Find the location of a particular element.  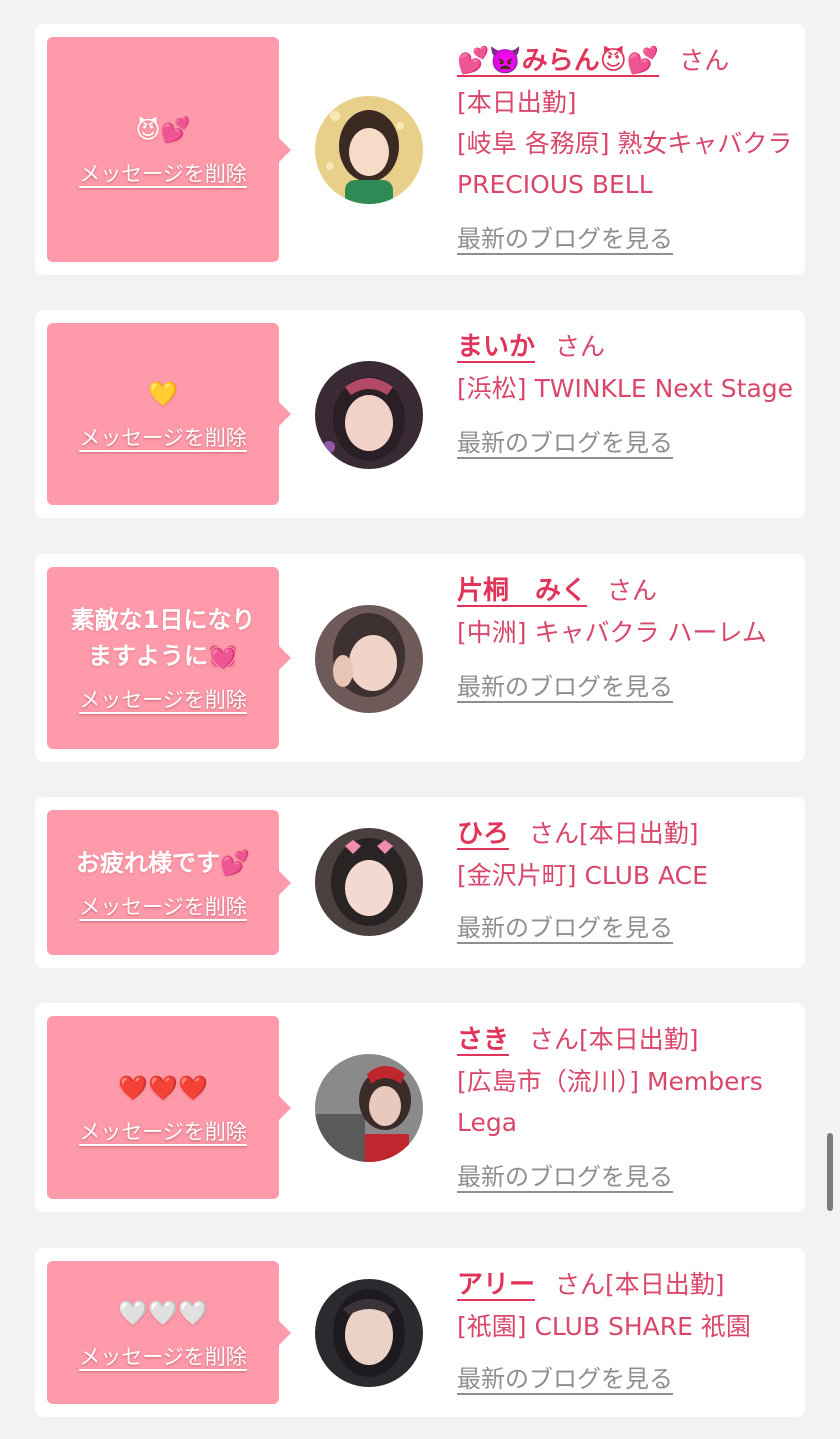

message-text: ❤️❤️❤️ is located at coordinates (163, 1087).